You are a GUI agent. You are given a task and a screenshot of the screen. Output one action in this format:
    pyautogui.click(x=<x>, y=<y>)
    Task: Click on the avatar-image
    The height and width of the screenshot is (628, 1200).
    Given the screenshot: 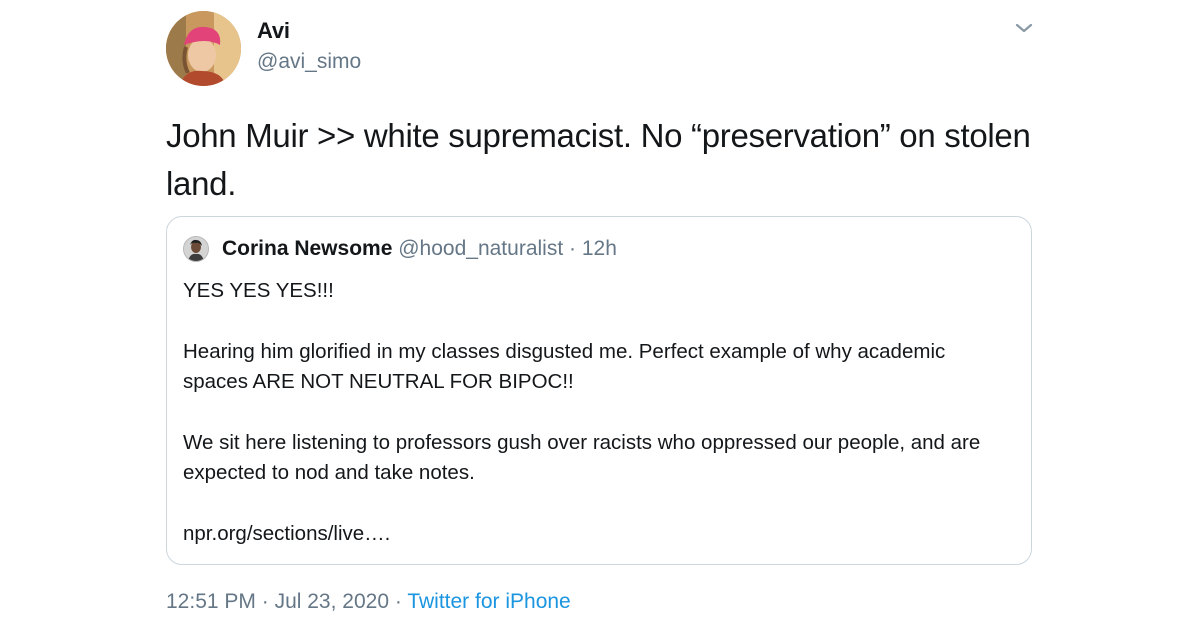 What is the action you would take?
    pyautogui.click(x=203, y=48)
    